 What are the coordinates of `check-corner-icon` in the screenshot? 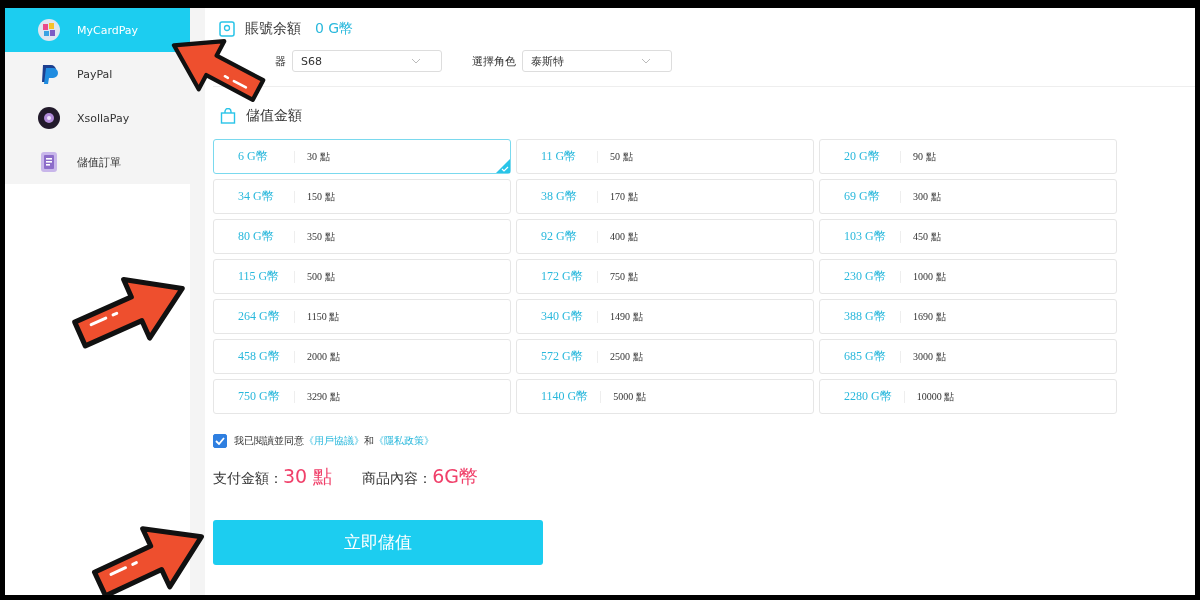 It's located at (503, 166).